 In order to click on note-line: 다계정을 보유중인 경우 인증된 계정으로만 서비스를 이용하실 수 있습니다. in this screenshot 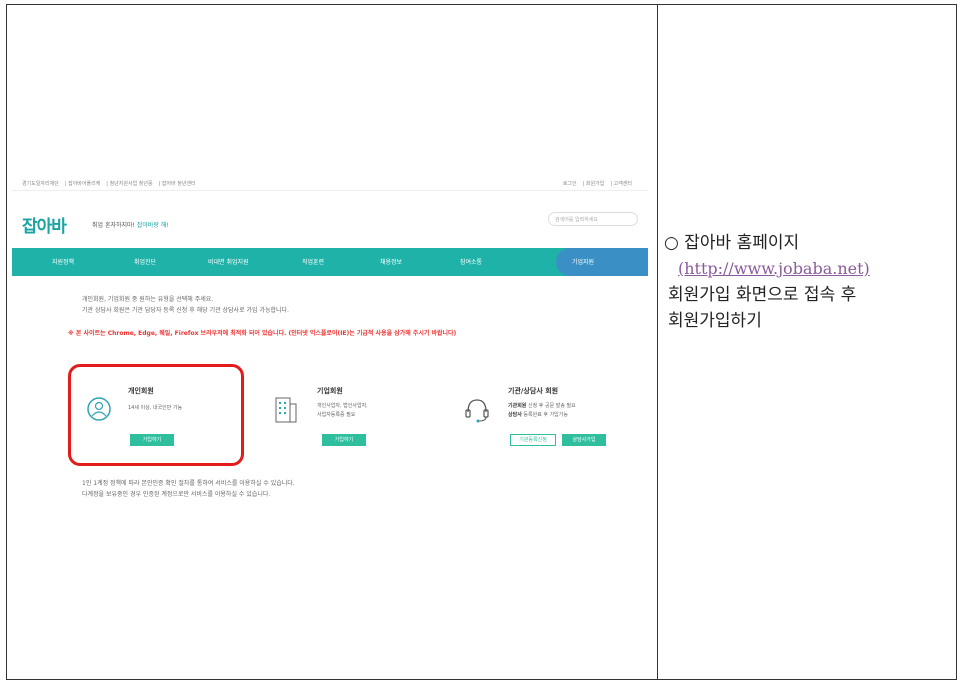, I will do `click(176, 494)`.